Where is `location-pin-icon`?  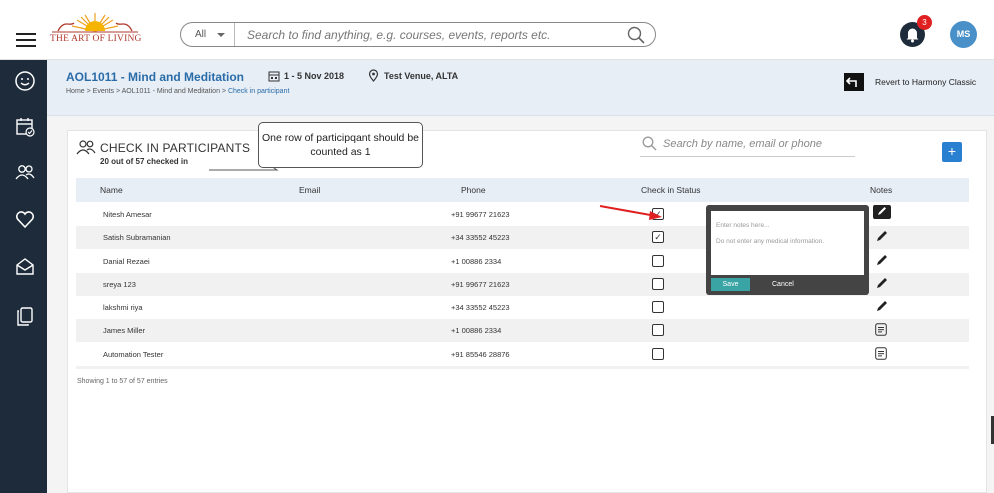 location-pin-icon is located at coordinates (373, 75).